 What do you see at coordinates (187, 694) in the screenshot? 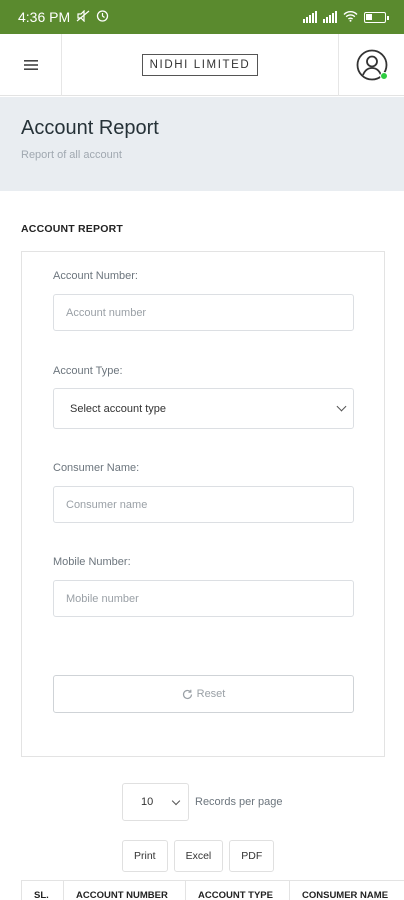
I see `refresh-icon` at bounding box center [187, 694].